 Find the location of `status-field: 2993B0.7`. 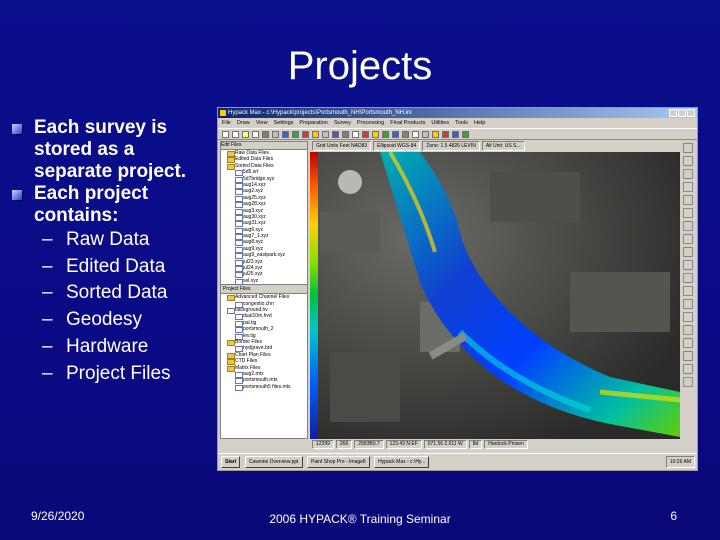

status-field: 2993B0.7 is located at coordinates (369, 444).